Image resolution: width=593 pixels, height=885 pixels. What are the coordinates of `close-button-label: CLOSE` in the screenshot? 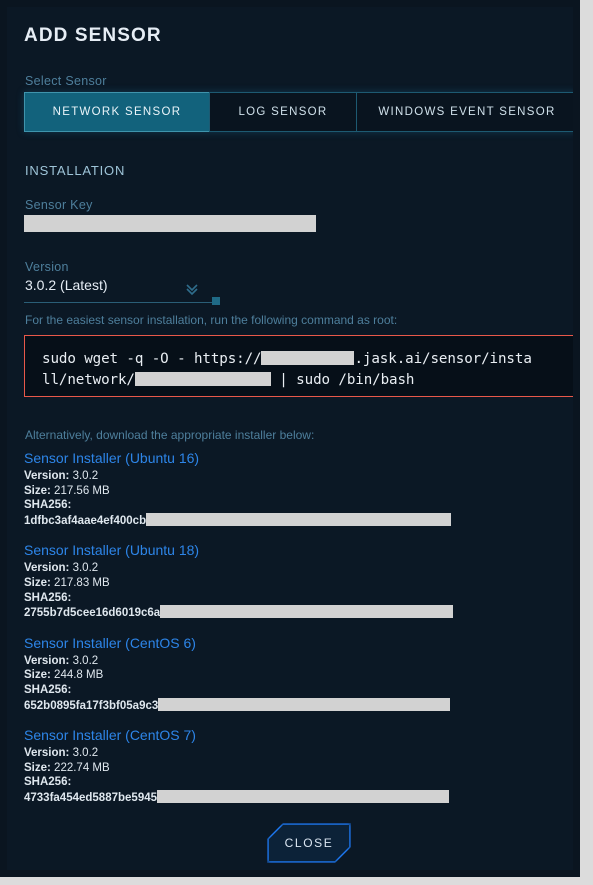 It's located at (309, 843).